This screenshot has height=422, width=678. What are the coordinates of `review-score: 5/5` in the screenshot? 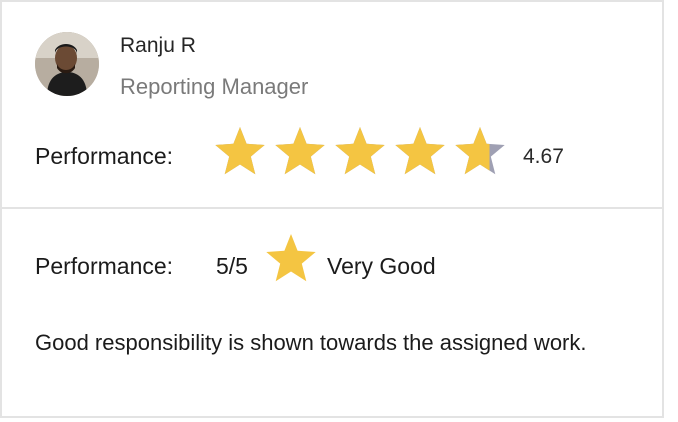 It's located at (232, 266).